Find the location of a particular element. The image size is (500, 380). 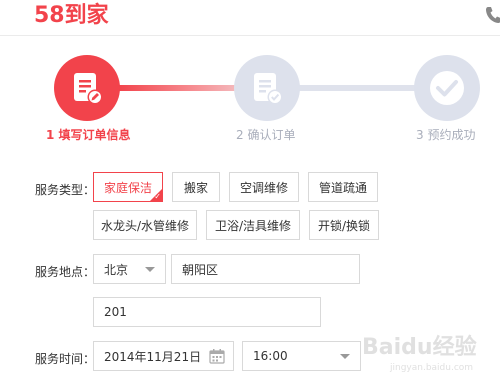

step-2-circle is located at coordinates (267, 88).